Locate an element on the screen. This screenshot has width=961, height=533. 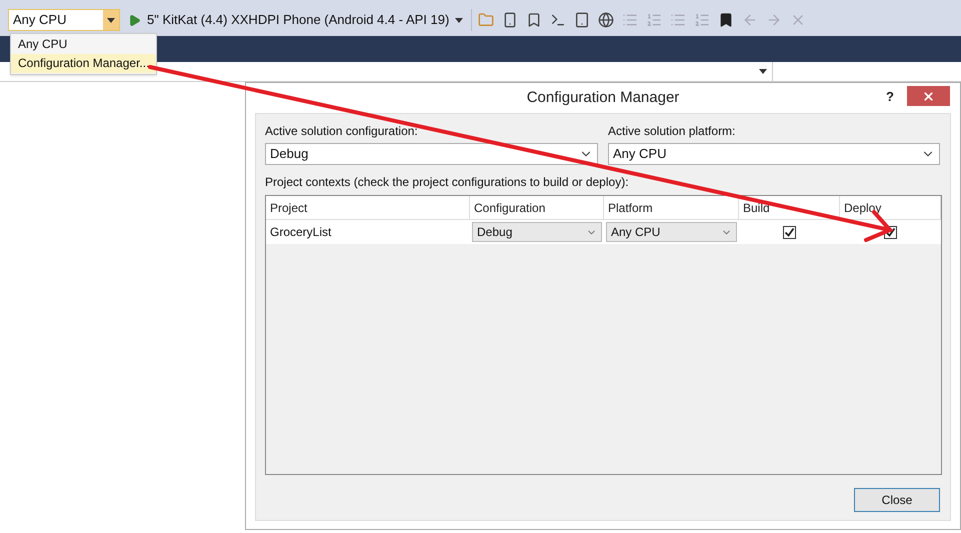
close-button is located at coordinates (928, 96).